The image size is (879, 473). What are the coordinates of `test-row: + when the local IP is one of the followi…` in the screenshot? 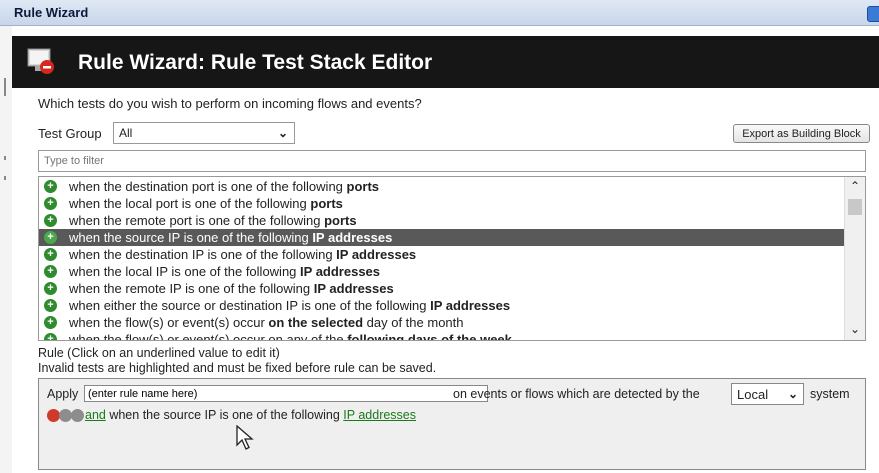 It's located at (441, 271).